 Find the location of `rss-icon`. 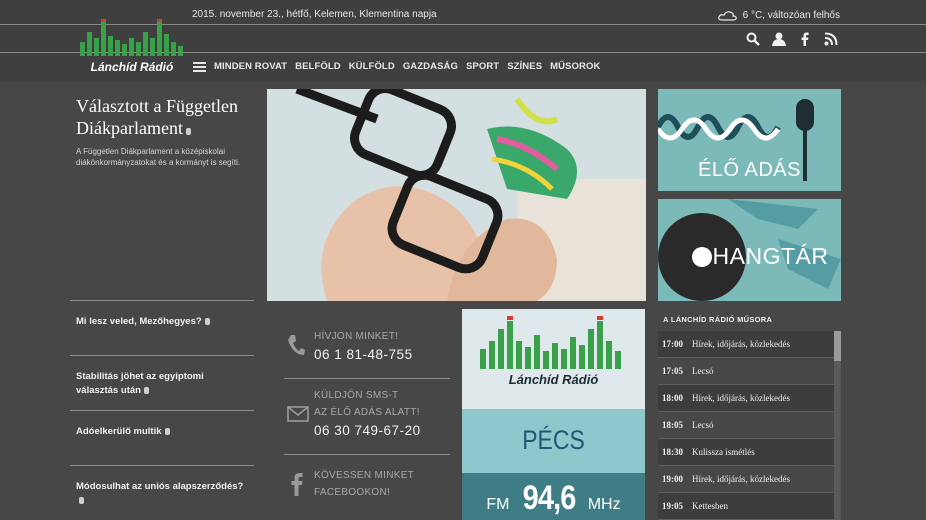

rss-icon is located at coordinates (831, 39).